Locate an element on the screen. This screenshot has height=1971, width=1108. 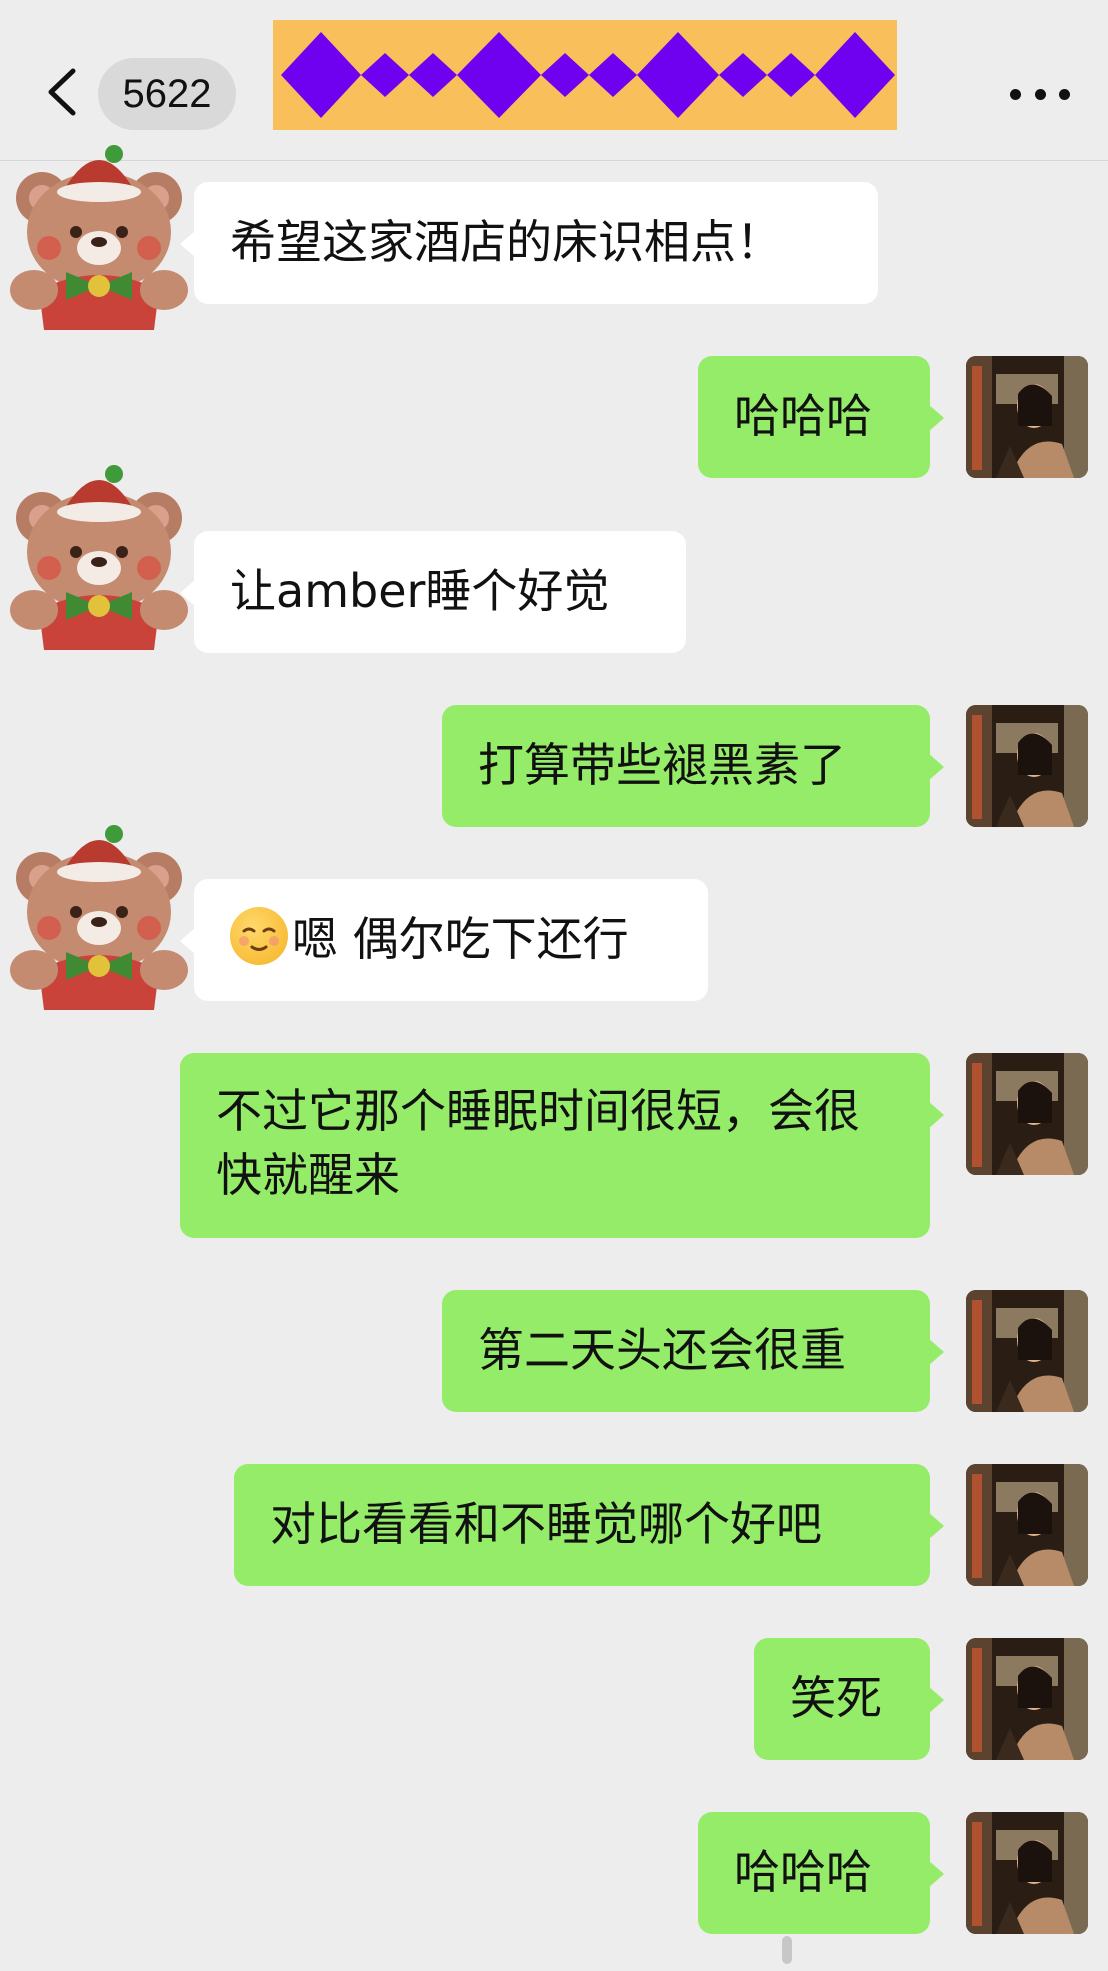
message-text: 笑死 is located at coordinates (836, 1698).